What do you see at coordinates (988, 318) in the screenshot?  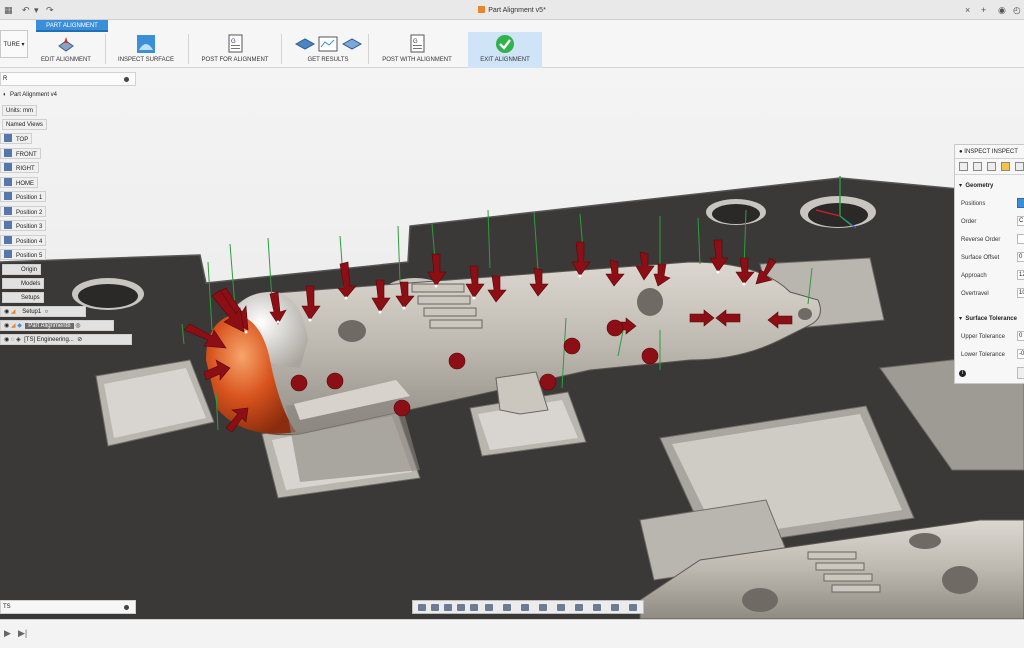 I see `surface-tolerance-section: ▾ Surface Tolerance` at bounding box center [988, 318].